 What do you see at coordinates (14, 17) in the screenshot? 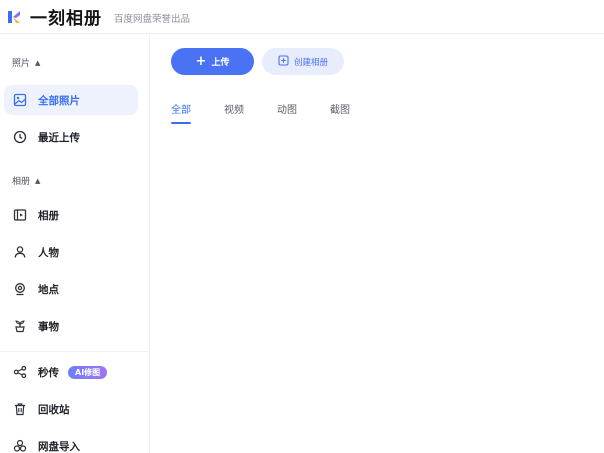
I see `app-logo-icon` at bounding box center [14, 17].